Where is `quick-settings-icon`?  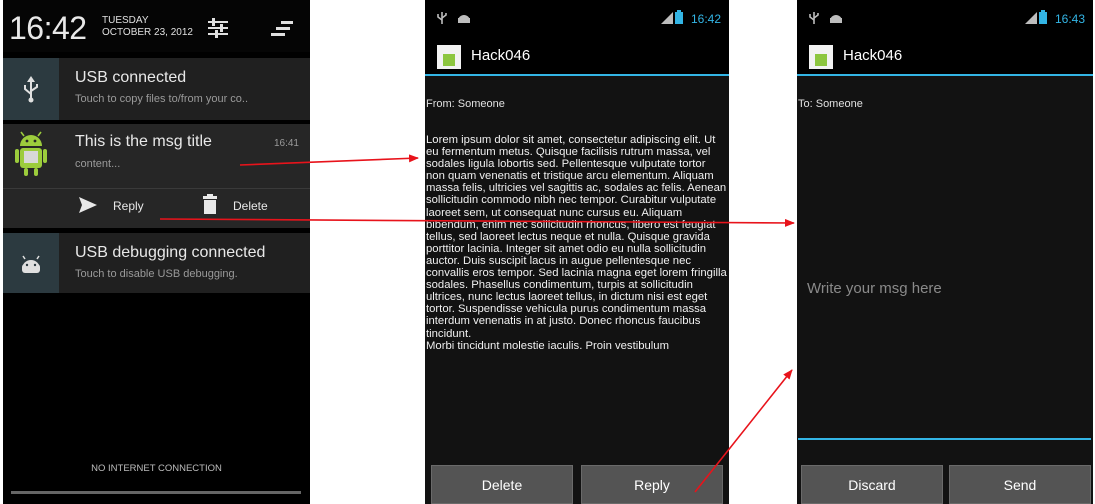 quick-settings-icon is located at coordinates (218, 28).